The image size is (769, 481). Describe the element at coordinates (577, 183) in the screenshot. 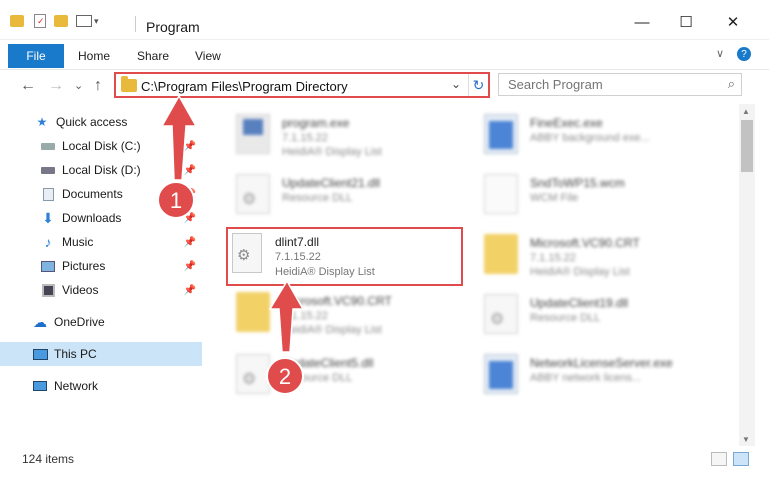

I see `file-name: SndToWP15.wcm` at that location.